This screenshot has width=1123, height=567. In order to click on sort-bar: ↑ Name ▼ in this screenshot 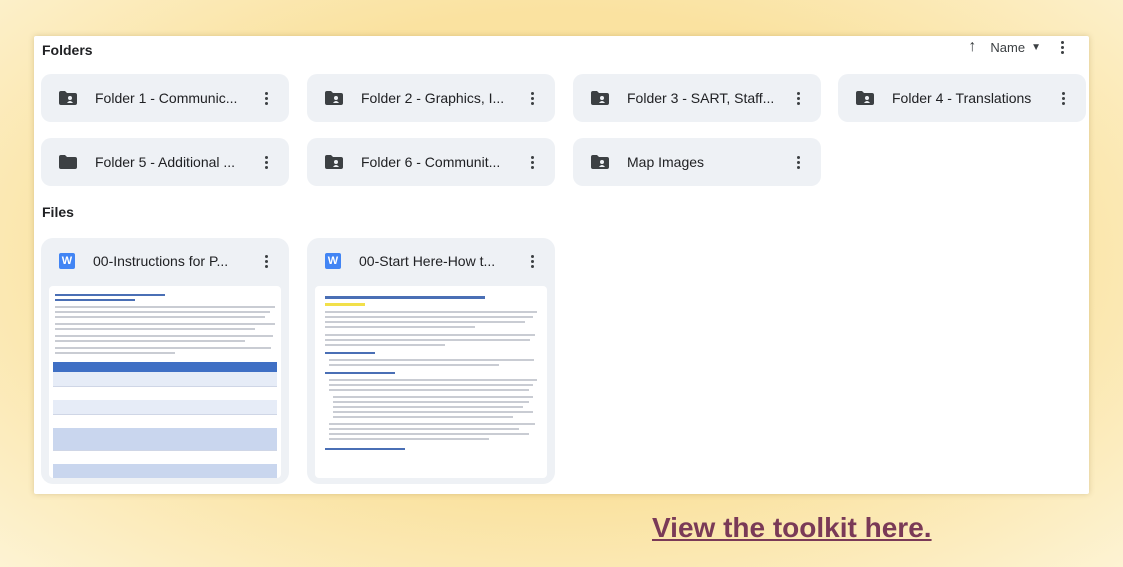, I will do `click(1018, 47)`.